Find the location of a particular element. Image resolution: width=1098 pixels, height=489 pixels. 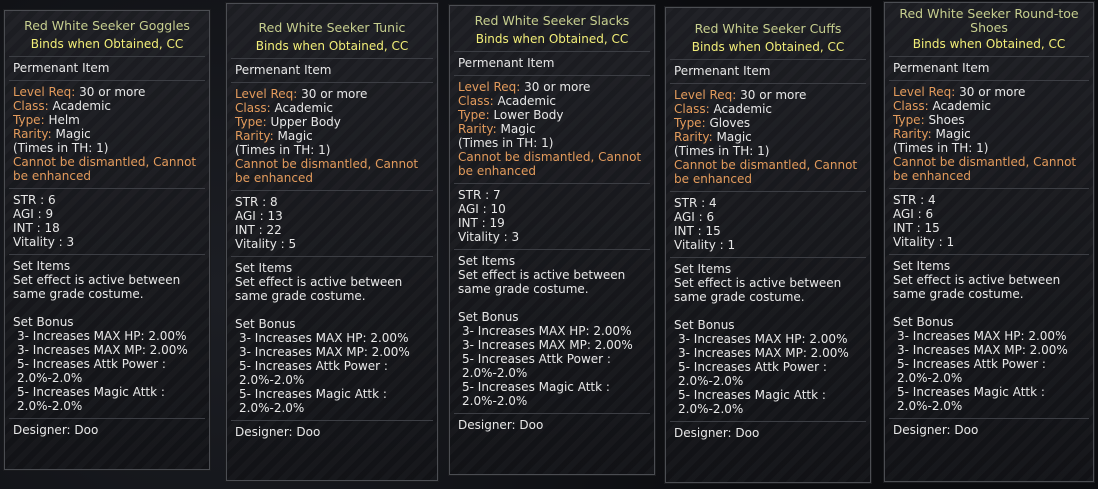

item-name: Red White Seeker Cuffs is located at coordinates (768, 28).